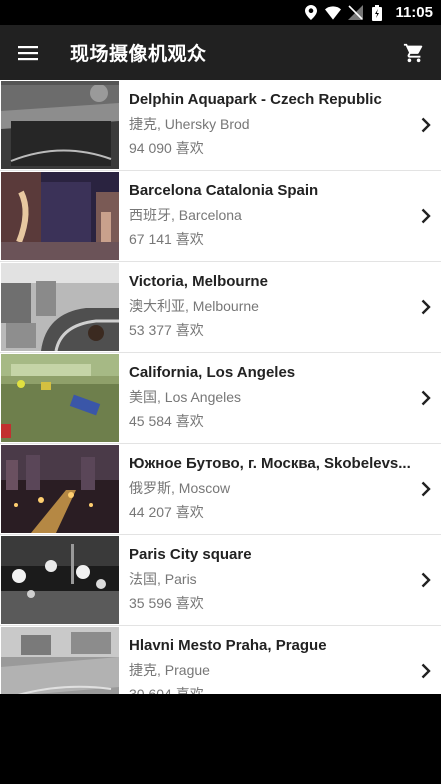 The width and height of the screenshot is (441, 784). I want to click on app-toolbar: 现场摄像机观众, so click(220, 52).